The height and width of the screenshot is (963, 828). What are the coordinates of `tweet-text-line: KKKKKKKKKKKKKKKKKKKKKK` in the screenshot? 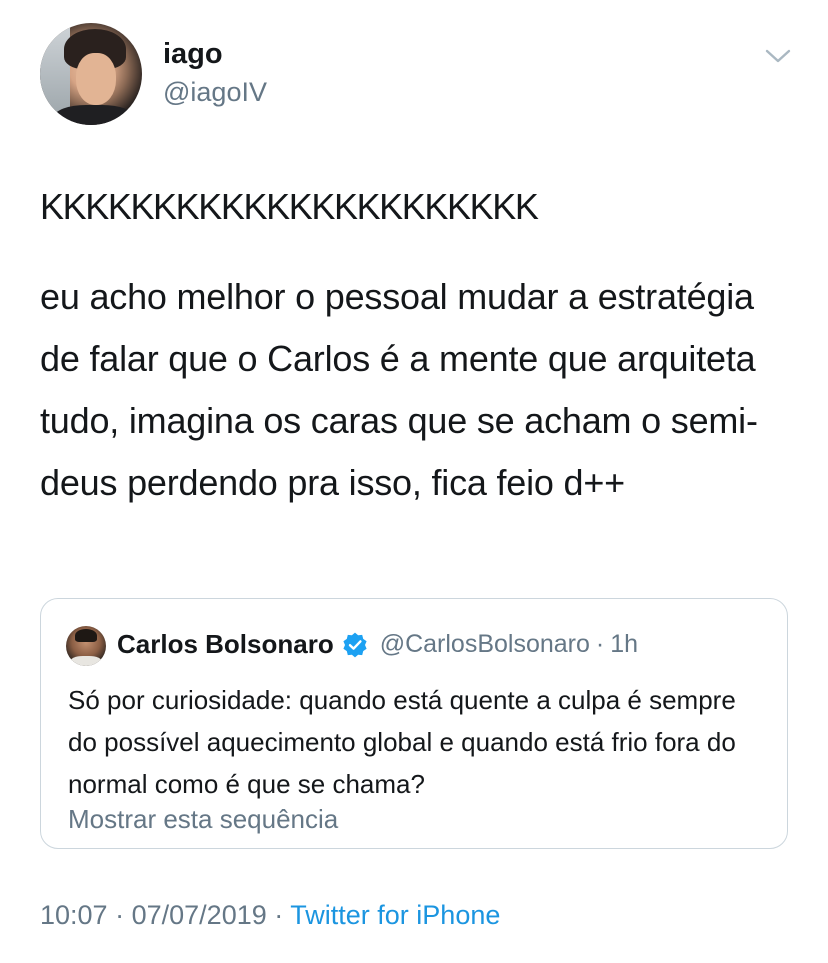 It's located at (289, 206).